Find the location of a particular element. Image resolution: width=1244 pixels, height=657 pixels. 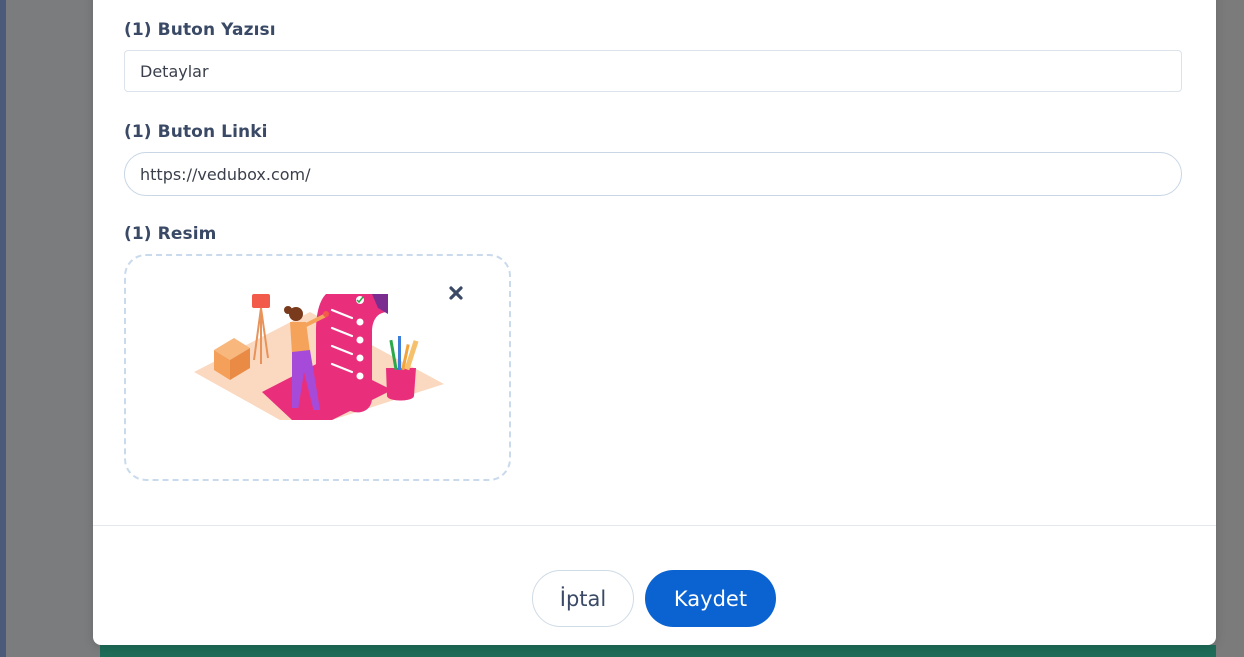

page-backdrop-right is located at coordinates (1230, 328).